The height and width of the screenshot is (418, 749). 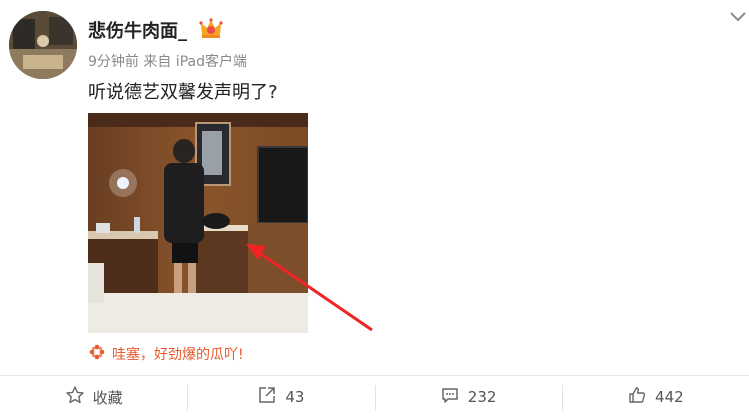 I want to click on like-count: 442, so click(x=669, y=397).